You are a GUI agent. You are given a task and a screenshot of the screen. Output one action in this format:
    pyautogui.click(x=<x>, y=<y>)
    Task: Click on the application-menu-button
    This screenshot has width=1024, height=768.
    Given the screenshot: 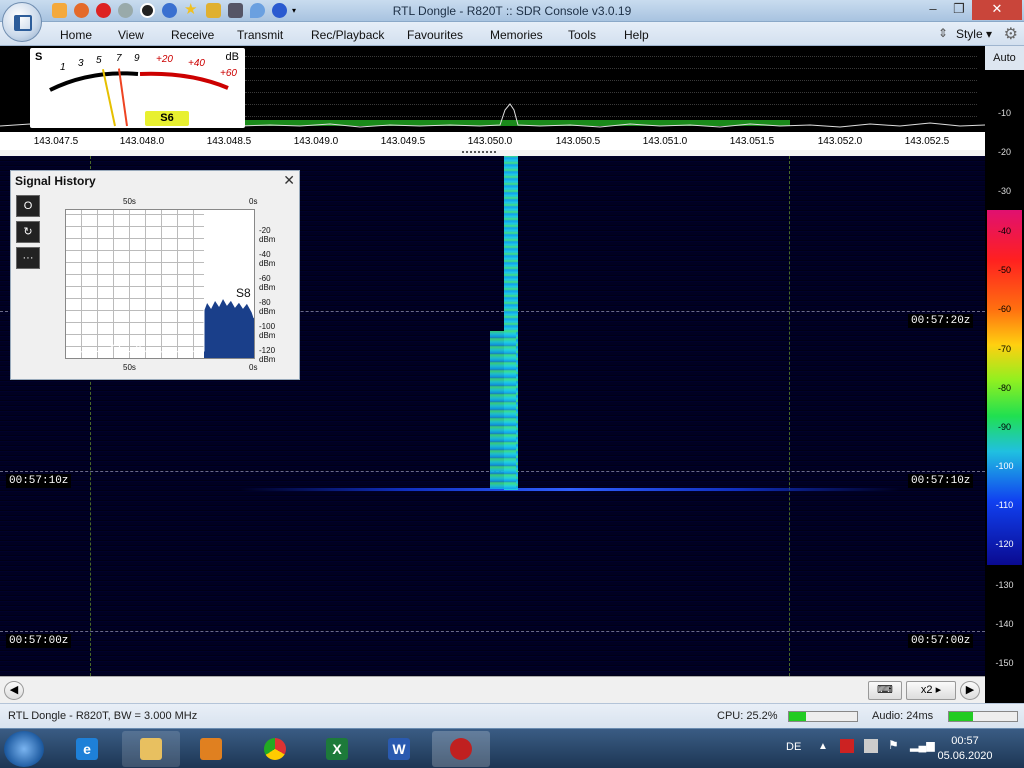 What is the action you would take?
    pyautogui.click(x=22, y=22)
    